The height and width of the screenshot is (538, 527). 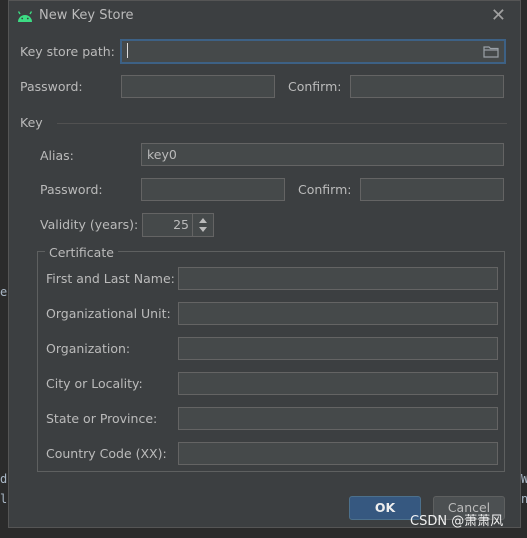 What do you see at coordinates (322, 154) in the screenshot?
I see `alias-input` at bounding box center [322, 154].